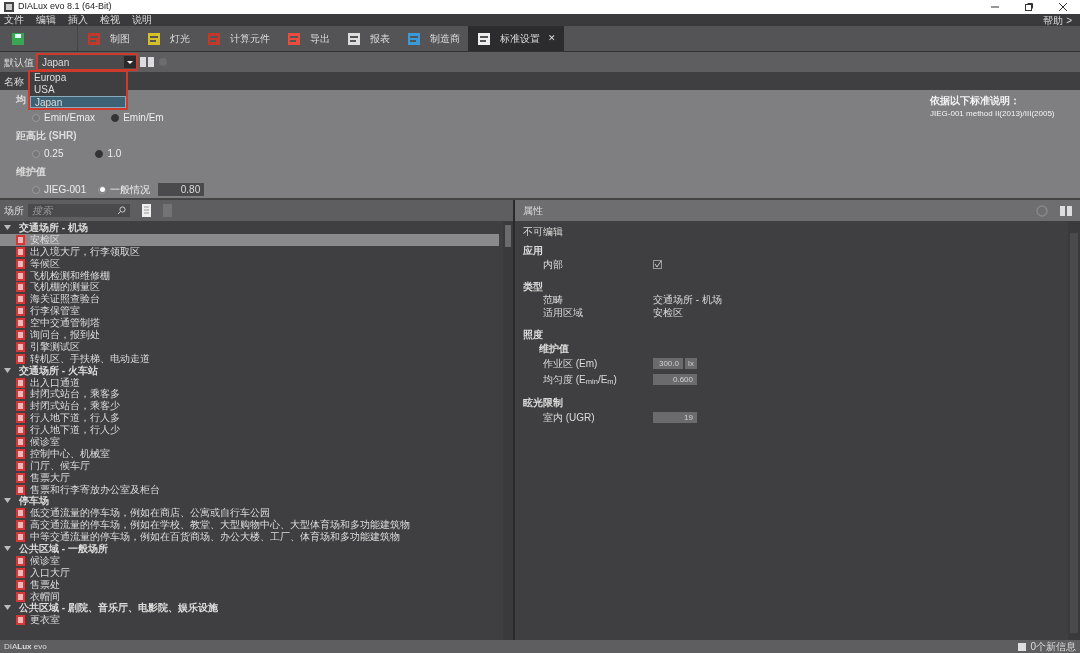 This screenshot has height=653, width=1080. I want to click on toolbar-tab: 制图, so click(108, 38).